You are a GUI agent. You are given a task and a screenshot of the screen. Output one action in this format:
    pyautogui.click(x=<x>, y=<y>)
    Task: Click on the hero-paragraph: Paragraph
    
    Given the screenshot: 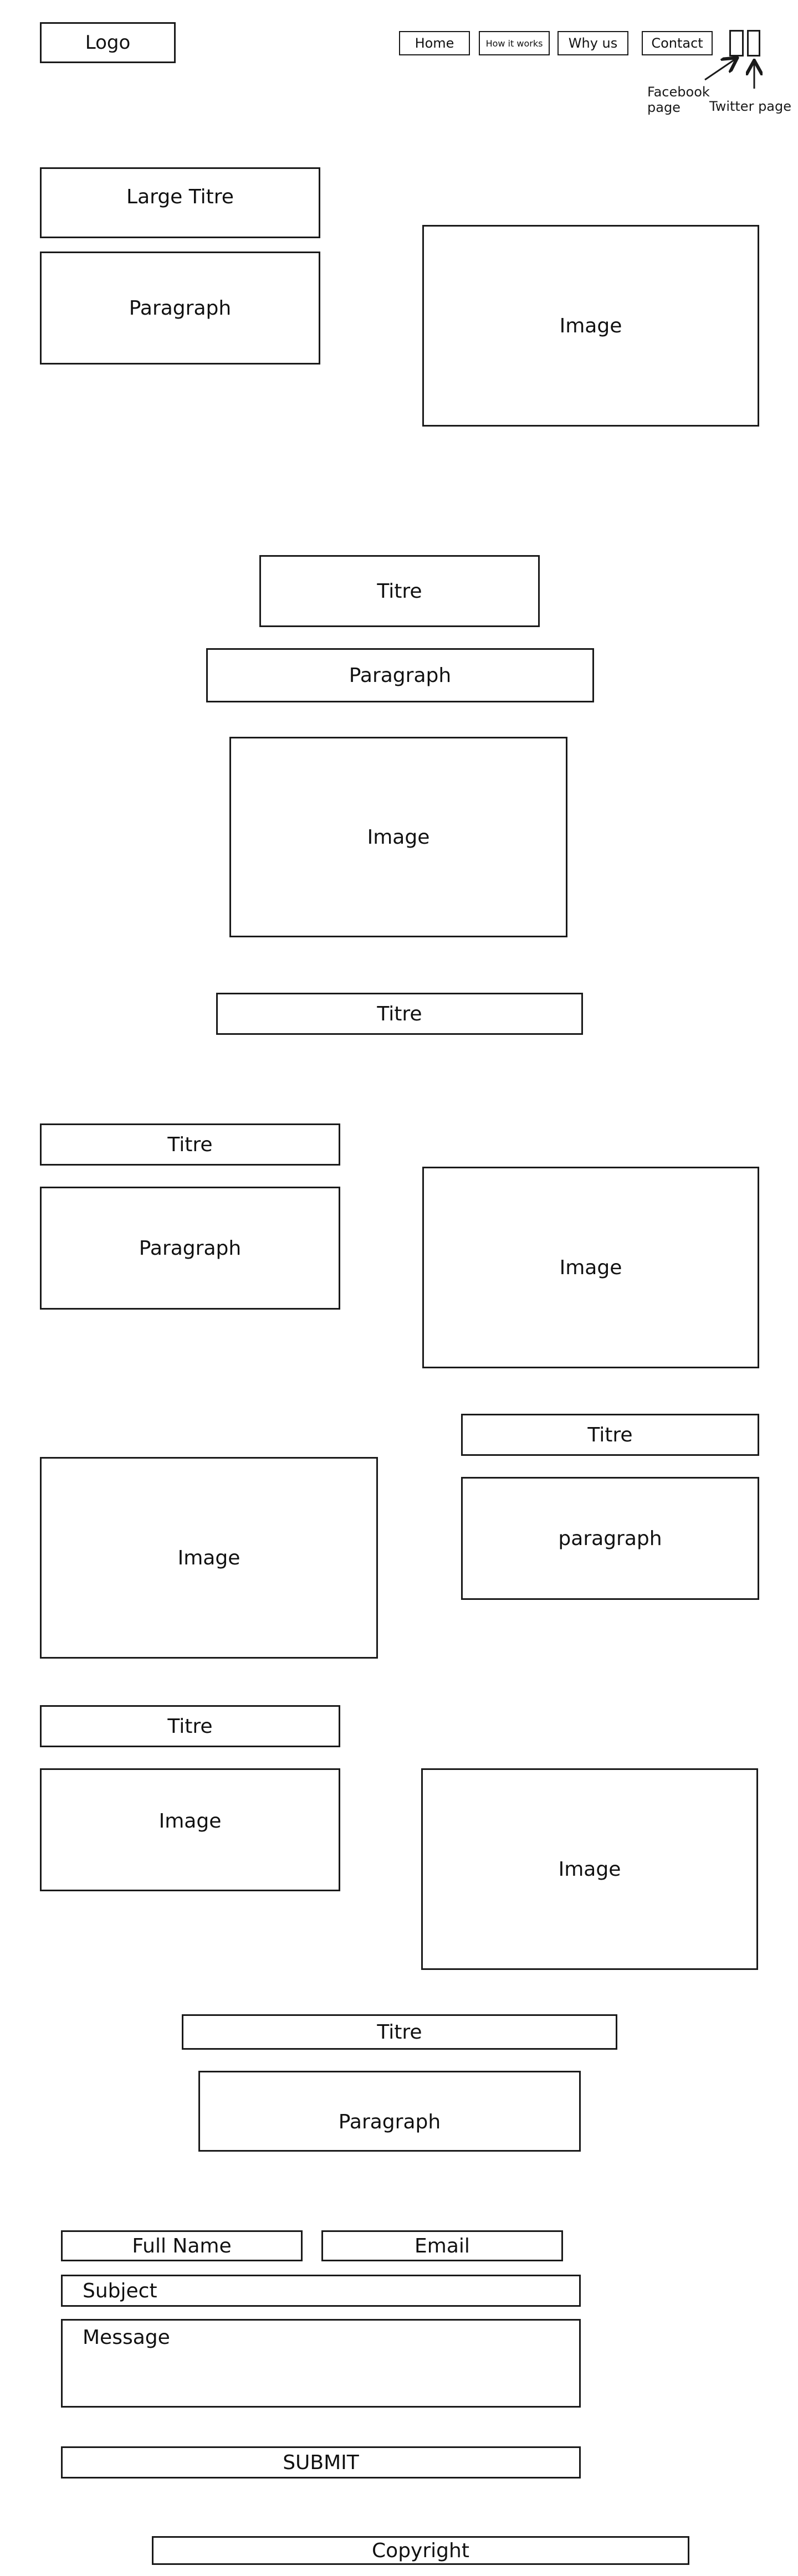 What is the action you would take?
    pyautogui.click(x=180, y=308)
    